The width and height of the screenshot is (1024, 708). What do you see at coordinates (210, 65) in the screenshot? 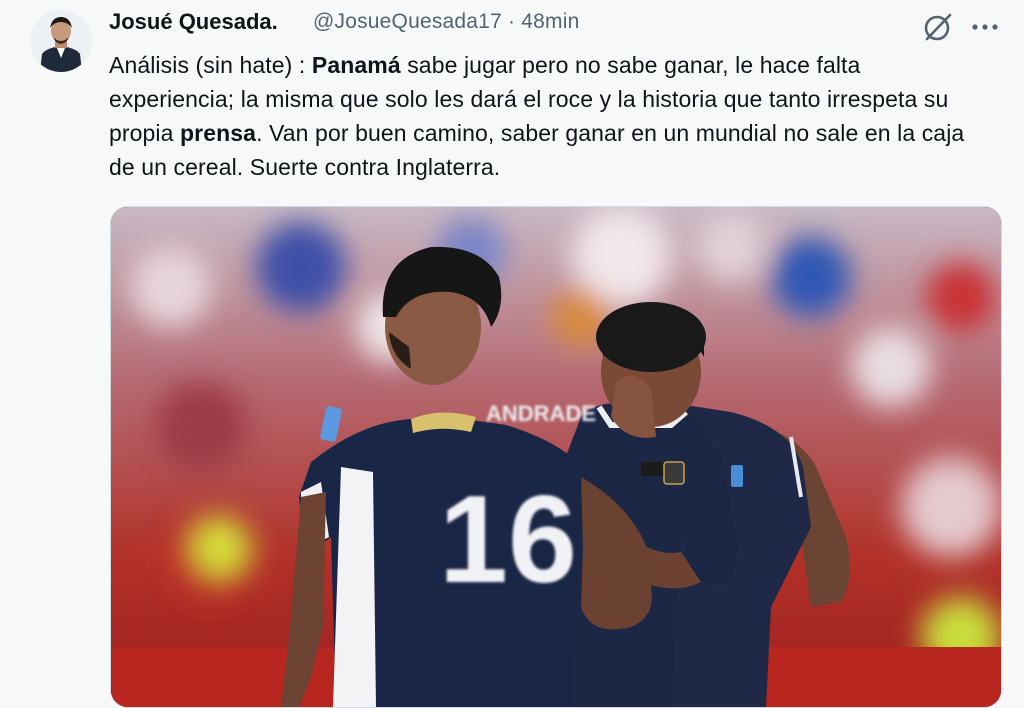
I see `tweet-text-segment: Análisis (sin hate) :` at bounding box center [210, 65].